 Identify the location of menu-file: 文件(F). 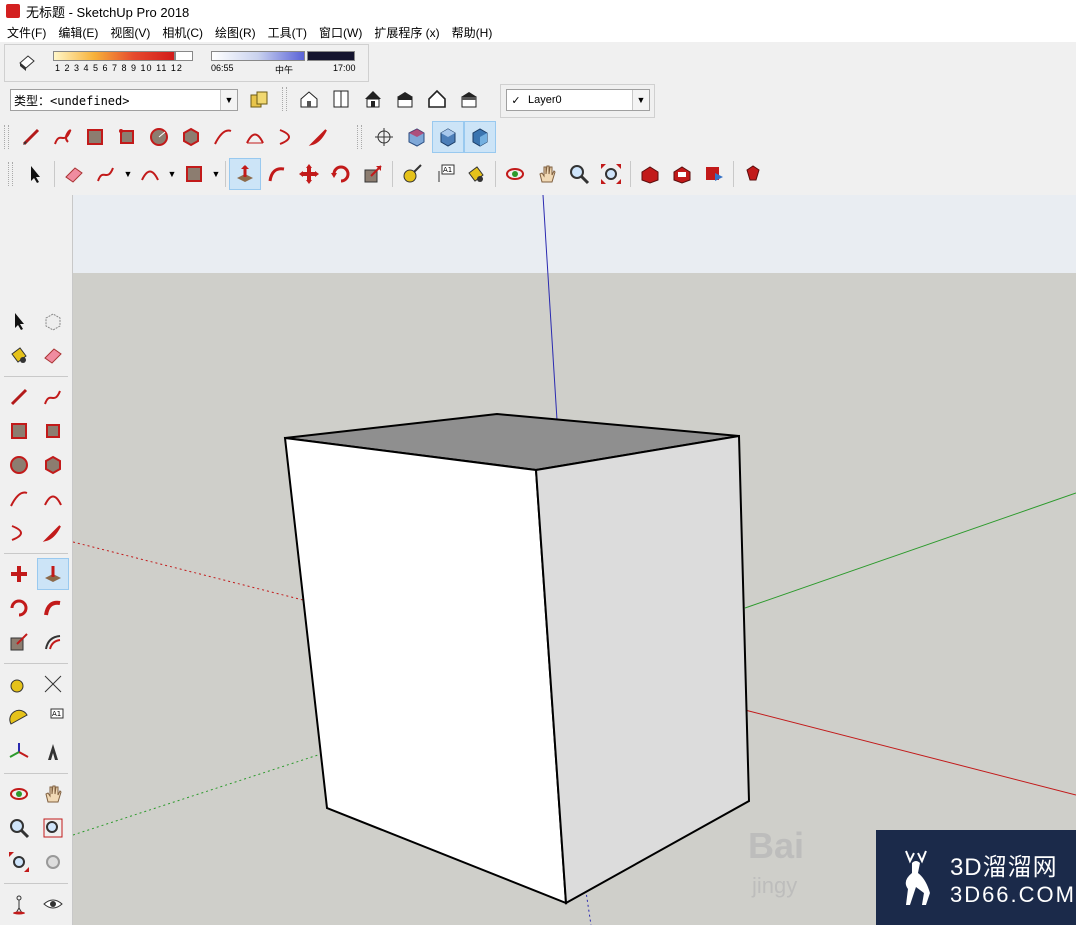
(25, 32).